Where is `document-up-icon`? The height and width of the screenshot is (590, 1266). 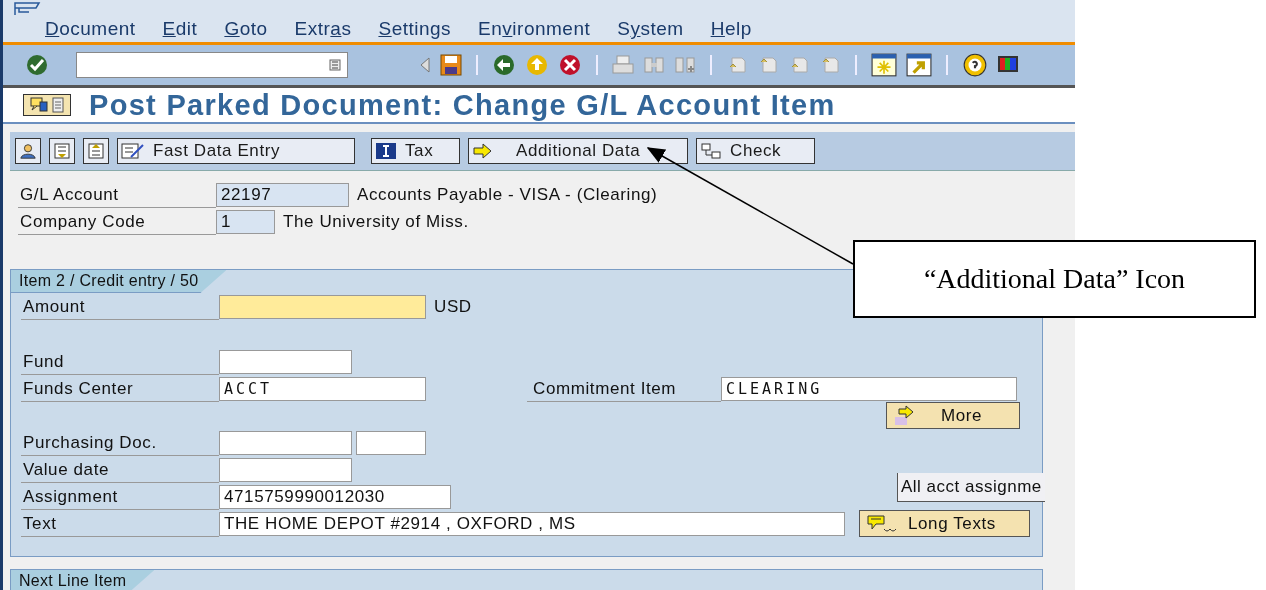 document-up-icon is located at coordinates (96, 151).